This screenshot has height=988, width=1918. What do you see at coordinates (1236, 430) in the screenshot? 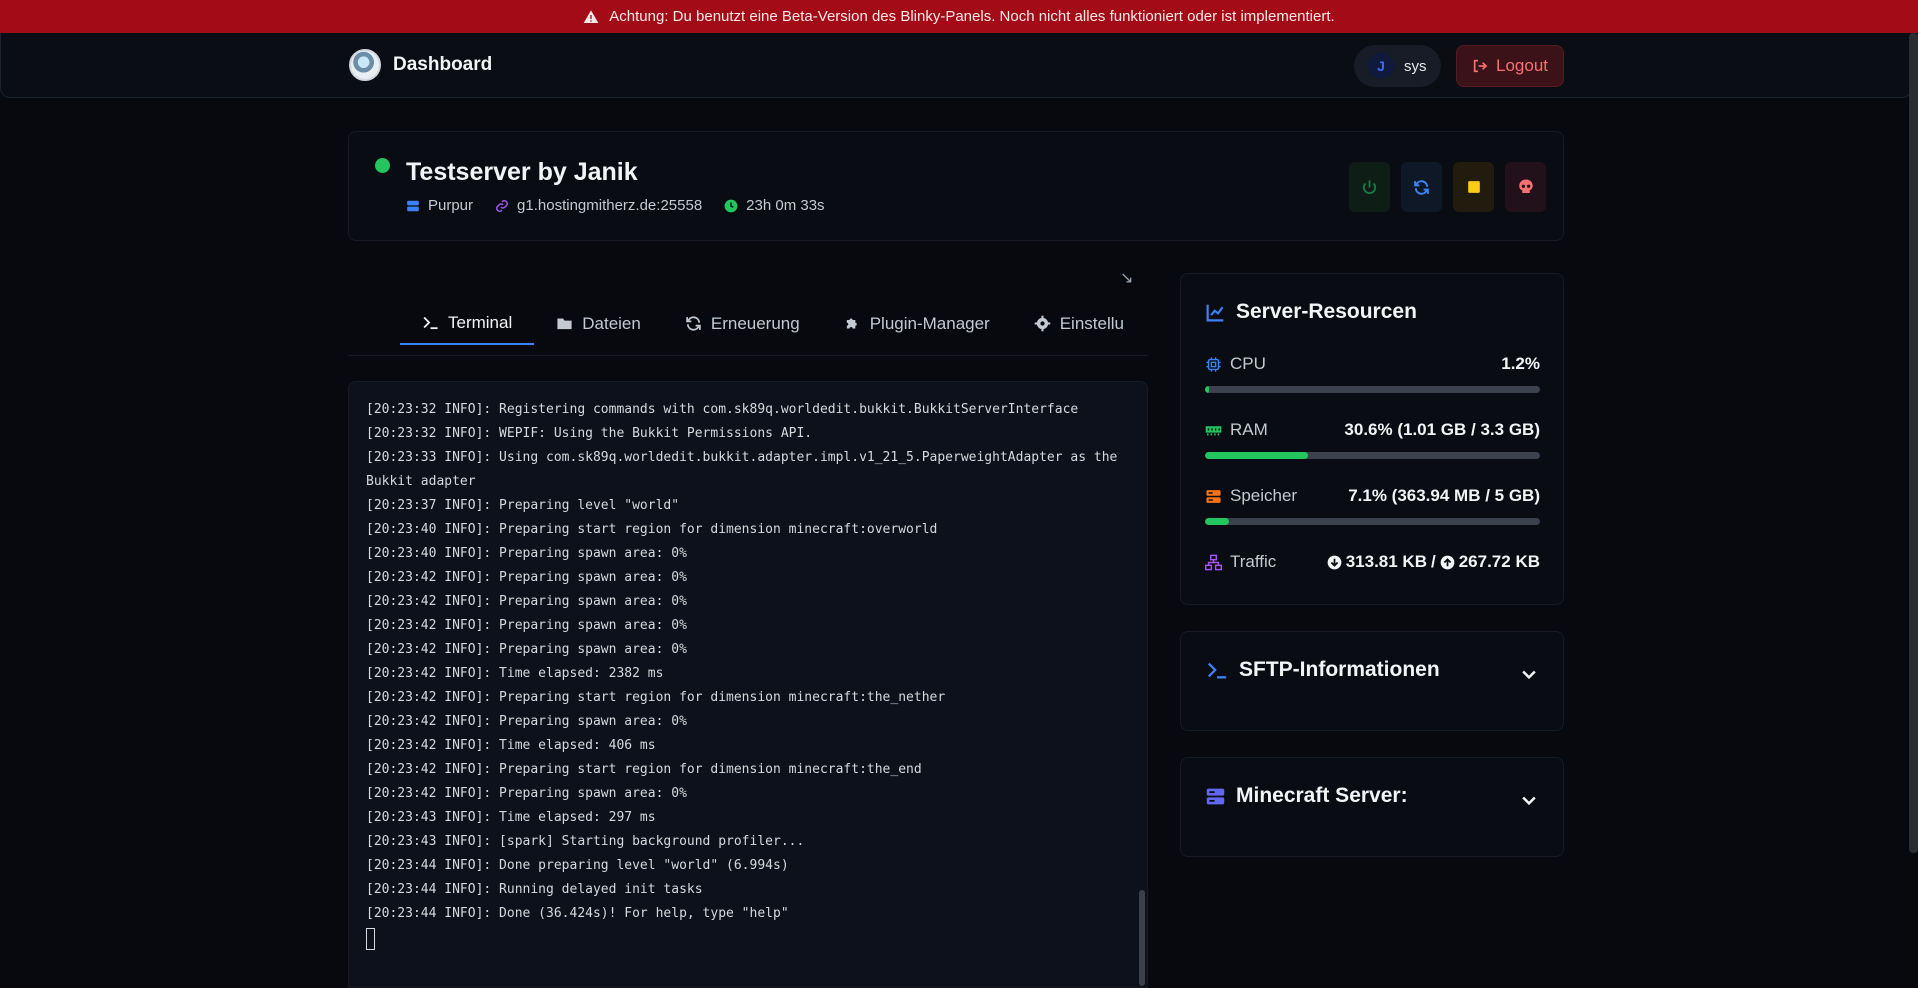
I see `ram-label: RAM` at bounding box center [1236, 430].